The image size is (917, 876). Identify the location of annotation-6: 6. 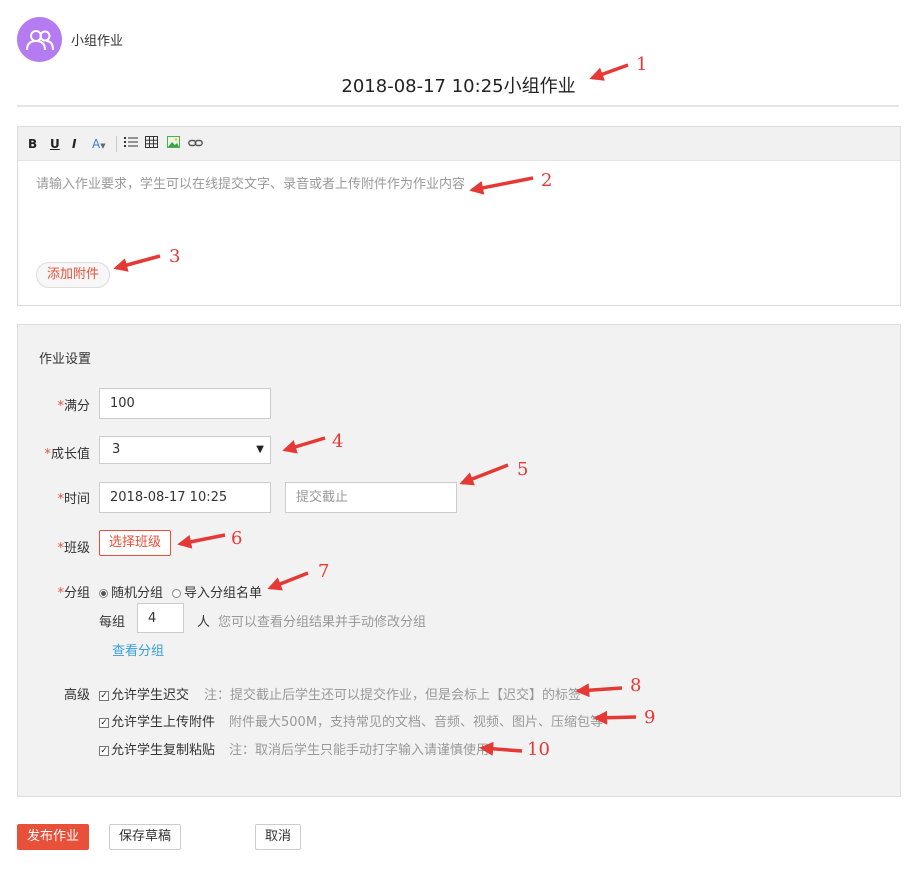
(237, 538).